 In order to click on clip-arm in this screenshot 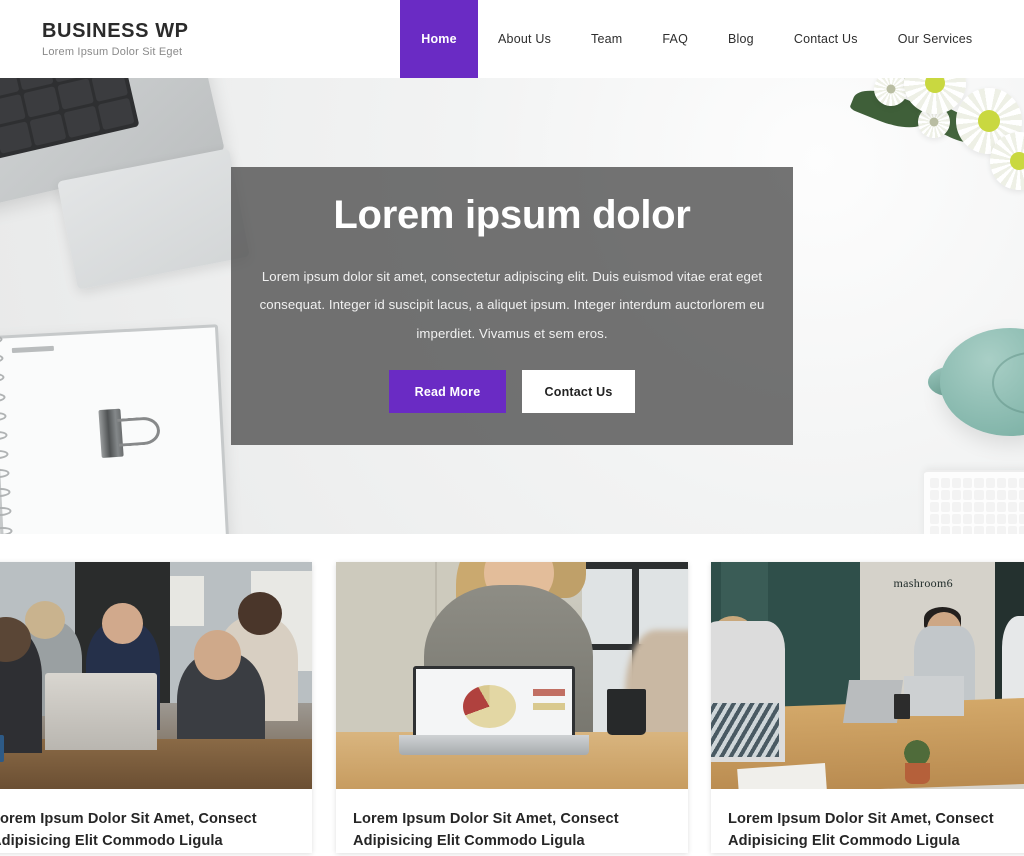, I will do `click(139, 431)`.